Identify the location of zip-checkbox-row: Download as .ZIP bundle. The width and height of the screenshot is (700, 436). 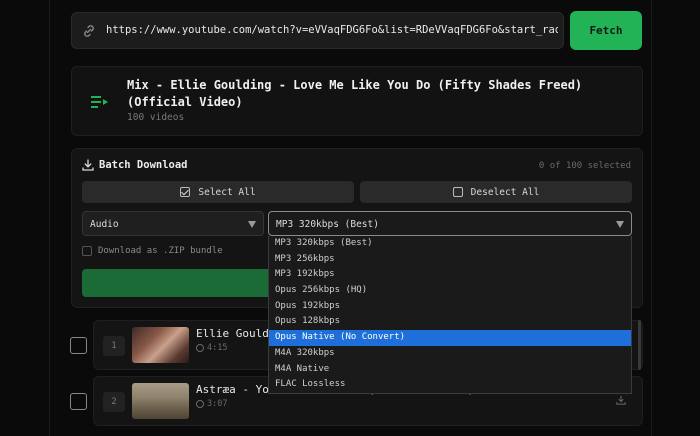
(152, 251).